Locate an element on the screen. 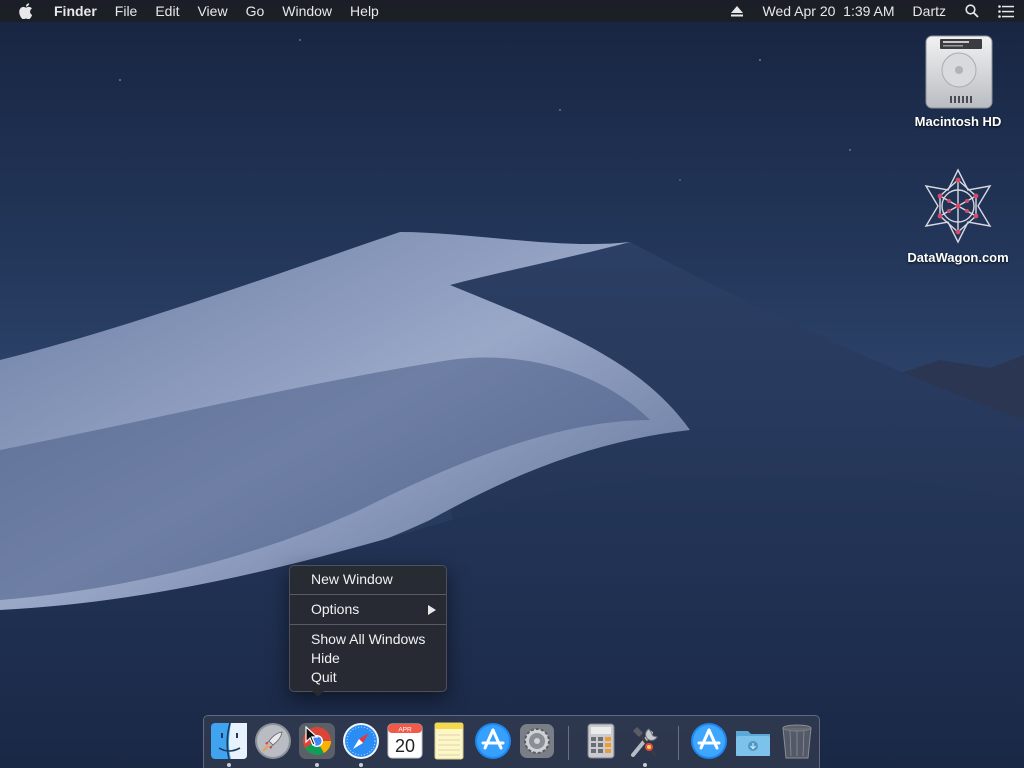 This screenshot has height=768, width=1024. submenu-arrow-icon is located at coordinates (432, 610).